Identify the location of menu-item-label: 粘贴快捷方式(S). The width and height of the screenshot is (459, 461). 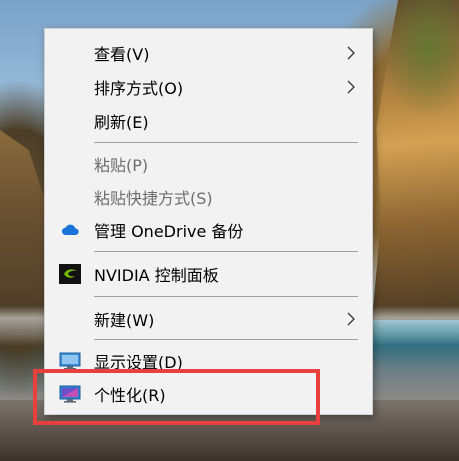
(153, 198).